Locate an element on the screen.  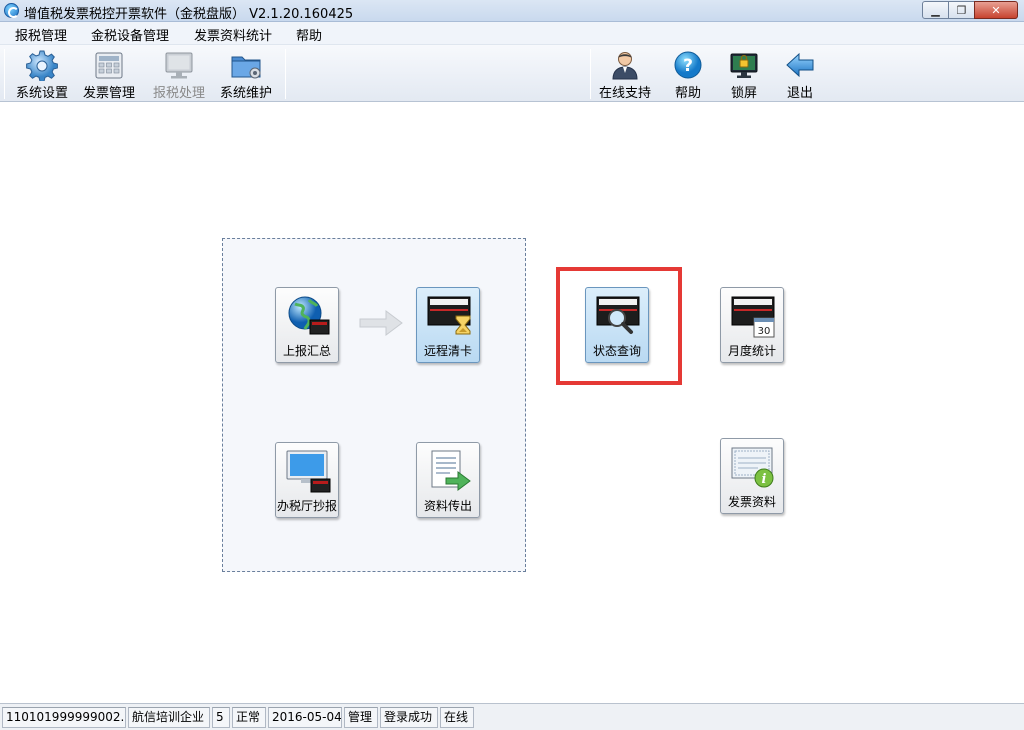
report-summary-button: 上报汇总 is located at coordinates (307, 325).